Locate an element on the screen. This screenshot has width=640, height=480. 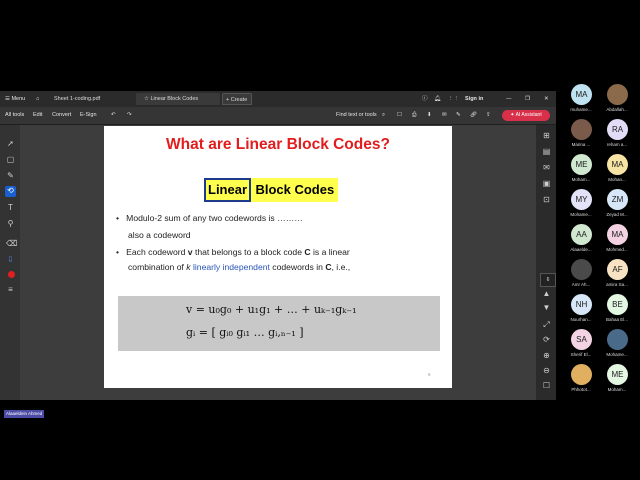
scroll-down-icon: ▼ is located at coordinates (546, 307).